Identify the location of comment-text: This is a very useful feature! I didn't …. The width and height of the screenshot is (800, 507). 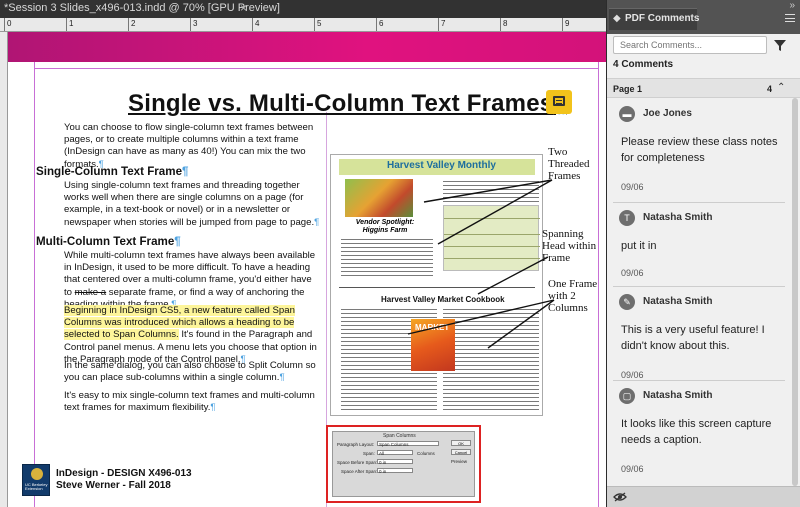
(693, 338).